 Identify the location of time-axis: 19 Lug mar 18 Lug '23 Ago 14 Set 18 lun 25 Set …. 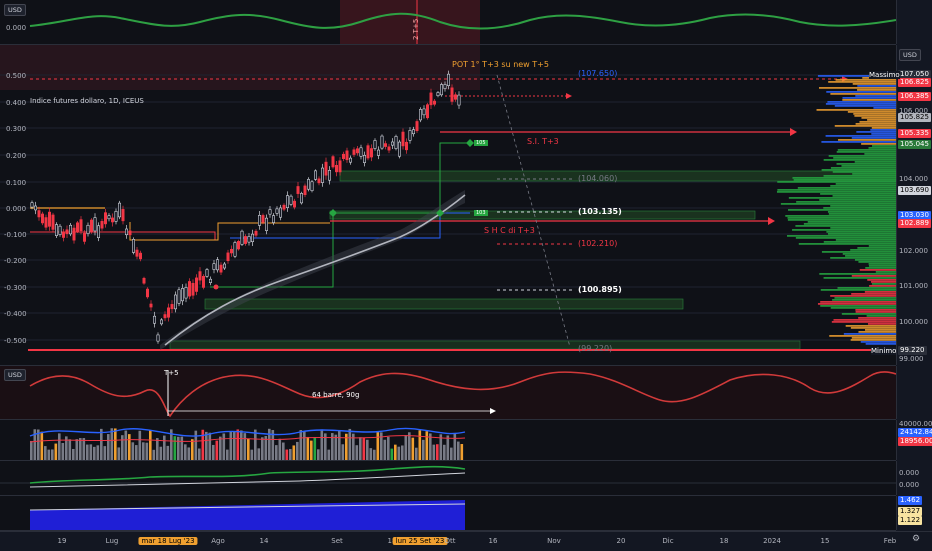
(466, 541).